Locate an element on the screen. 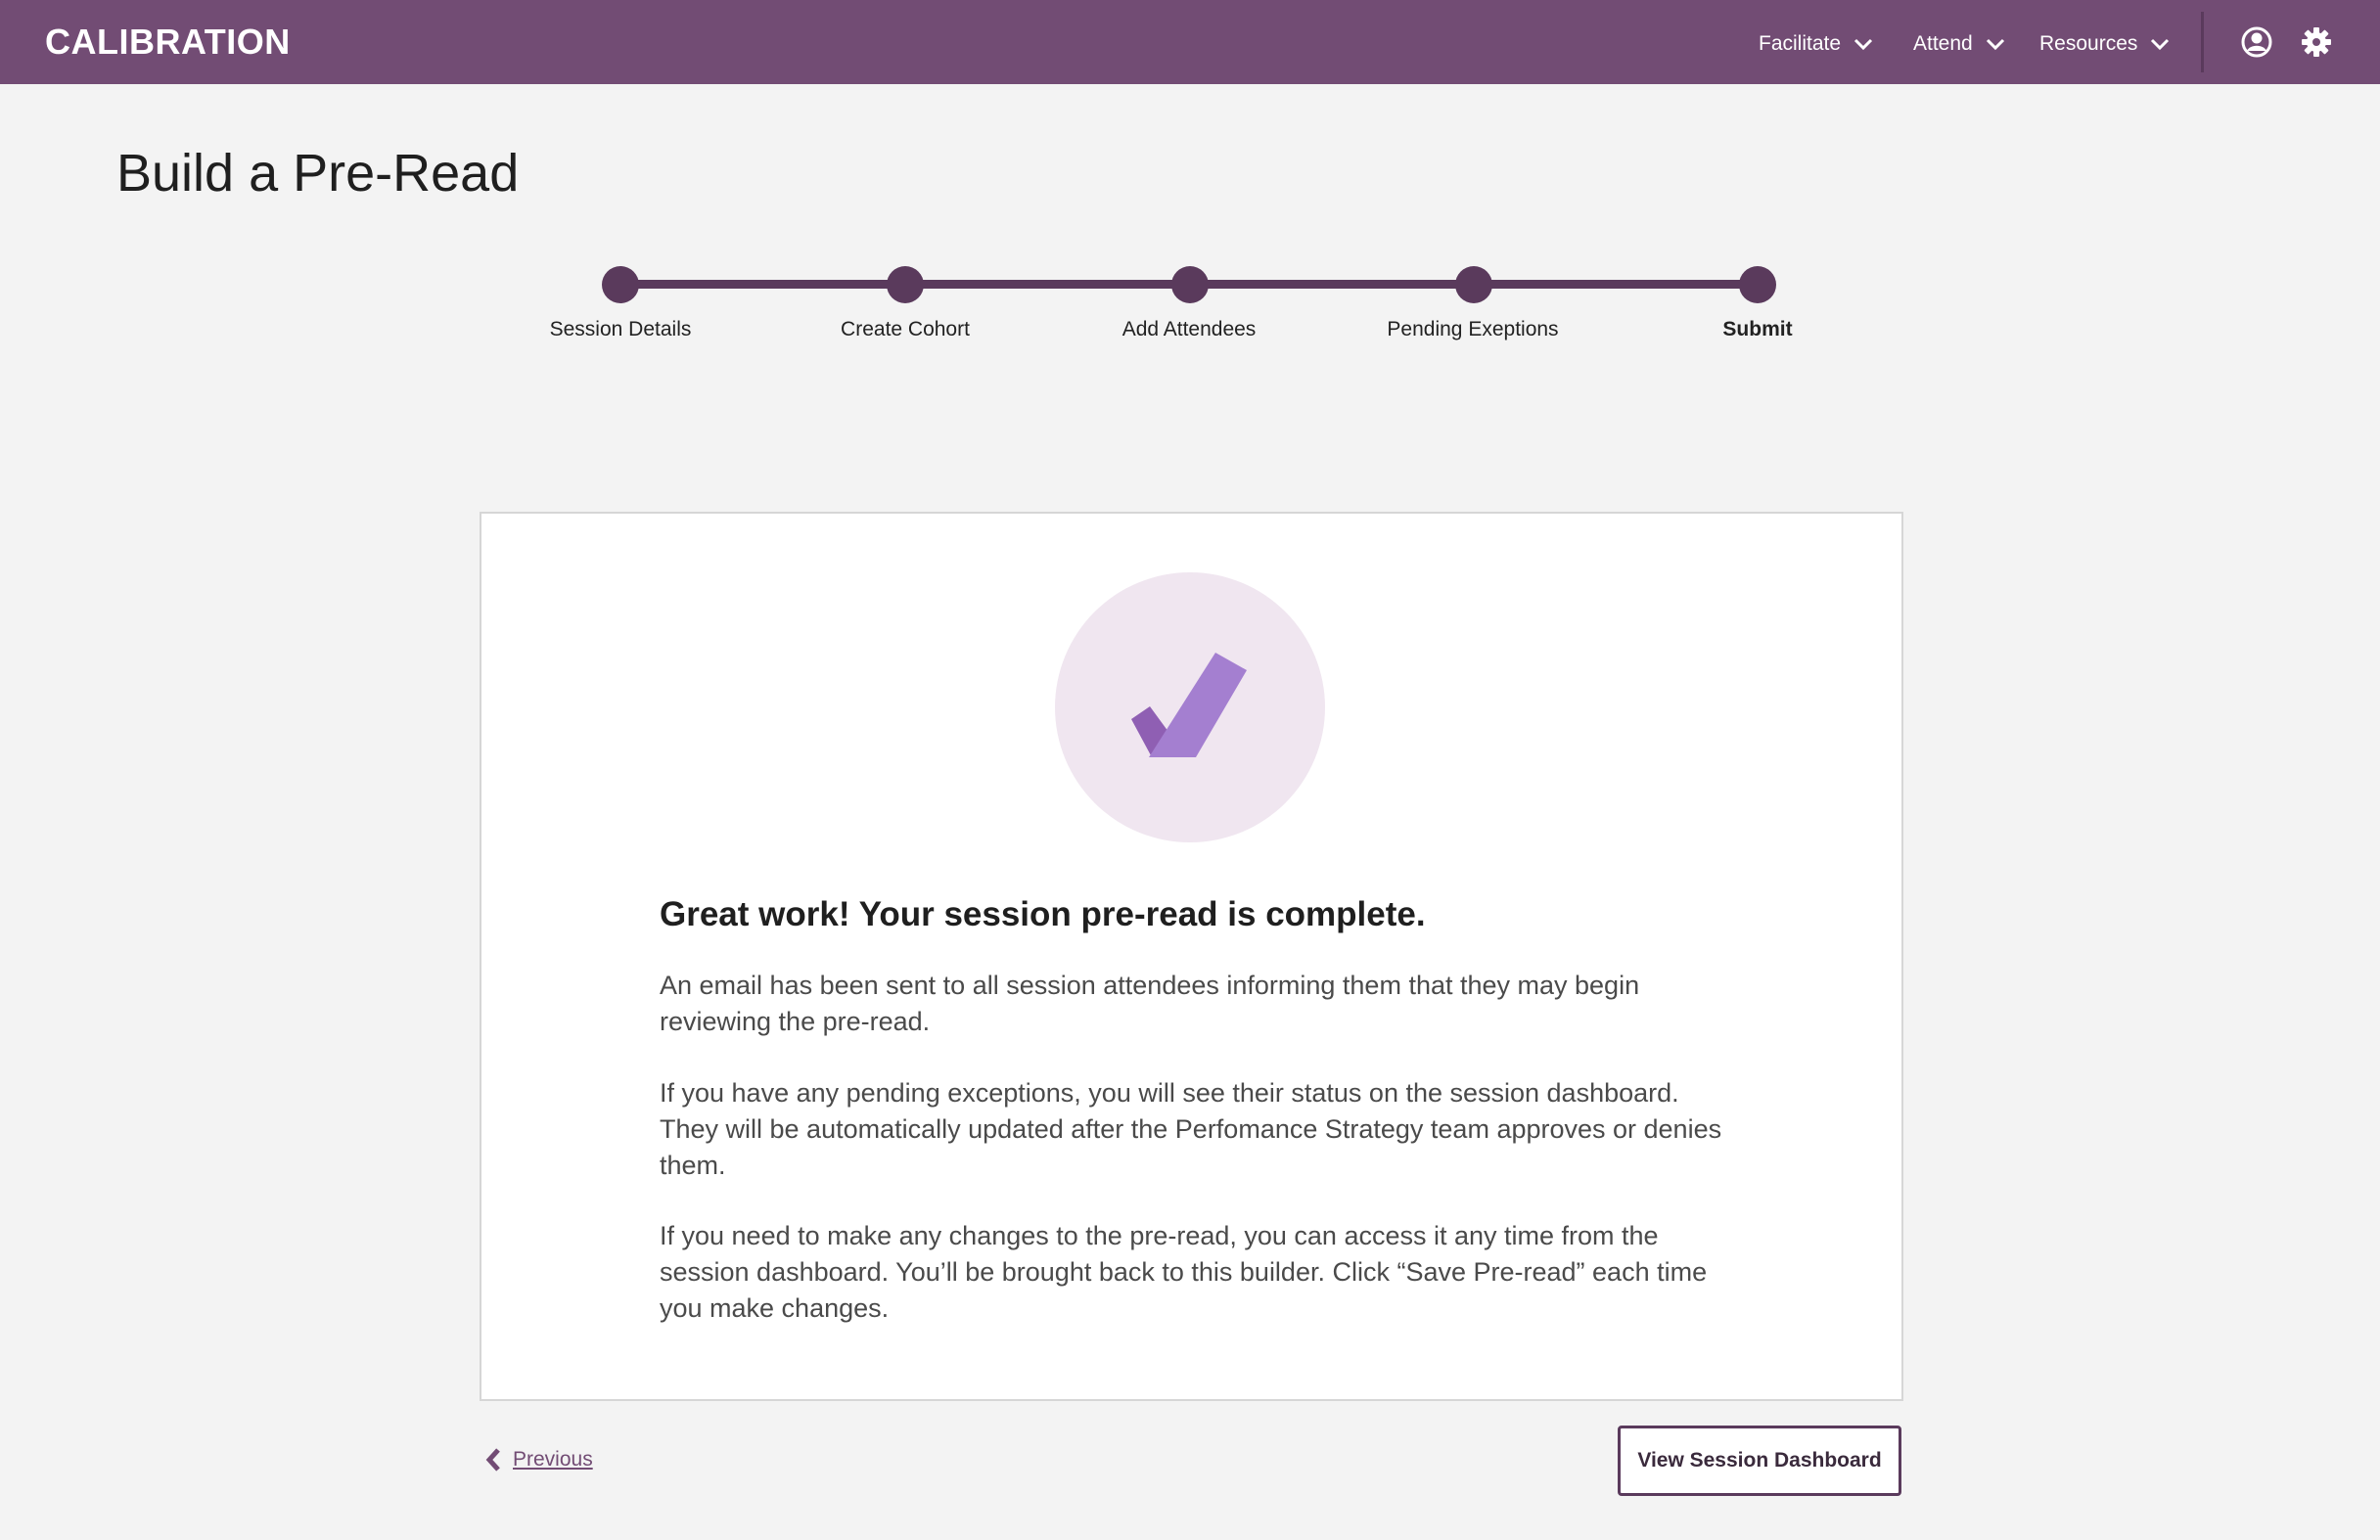 Image resolution: width=2380 pixels, height=1540 pixels. step-dot-add-attendees is located at coordinates (1190, 284).